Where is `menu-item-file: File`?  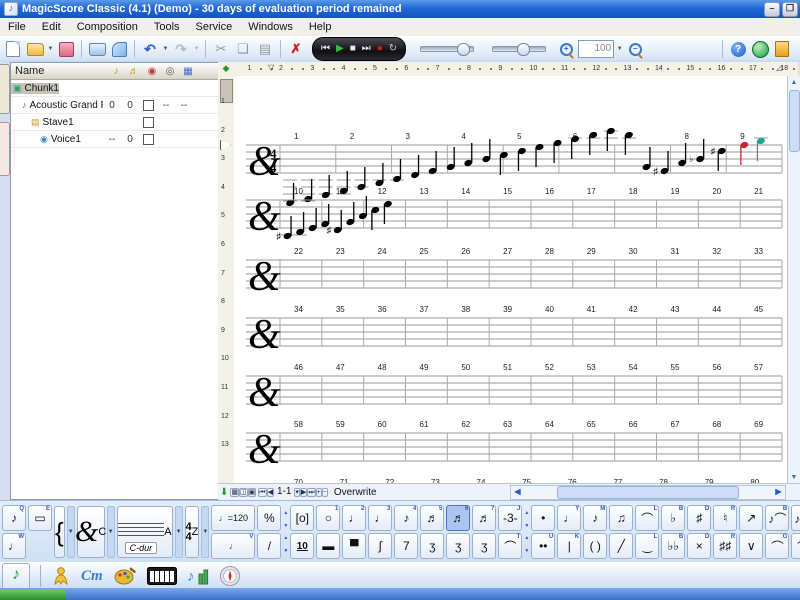
menu-item-file: File is located at coordinates (17, 27).